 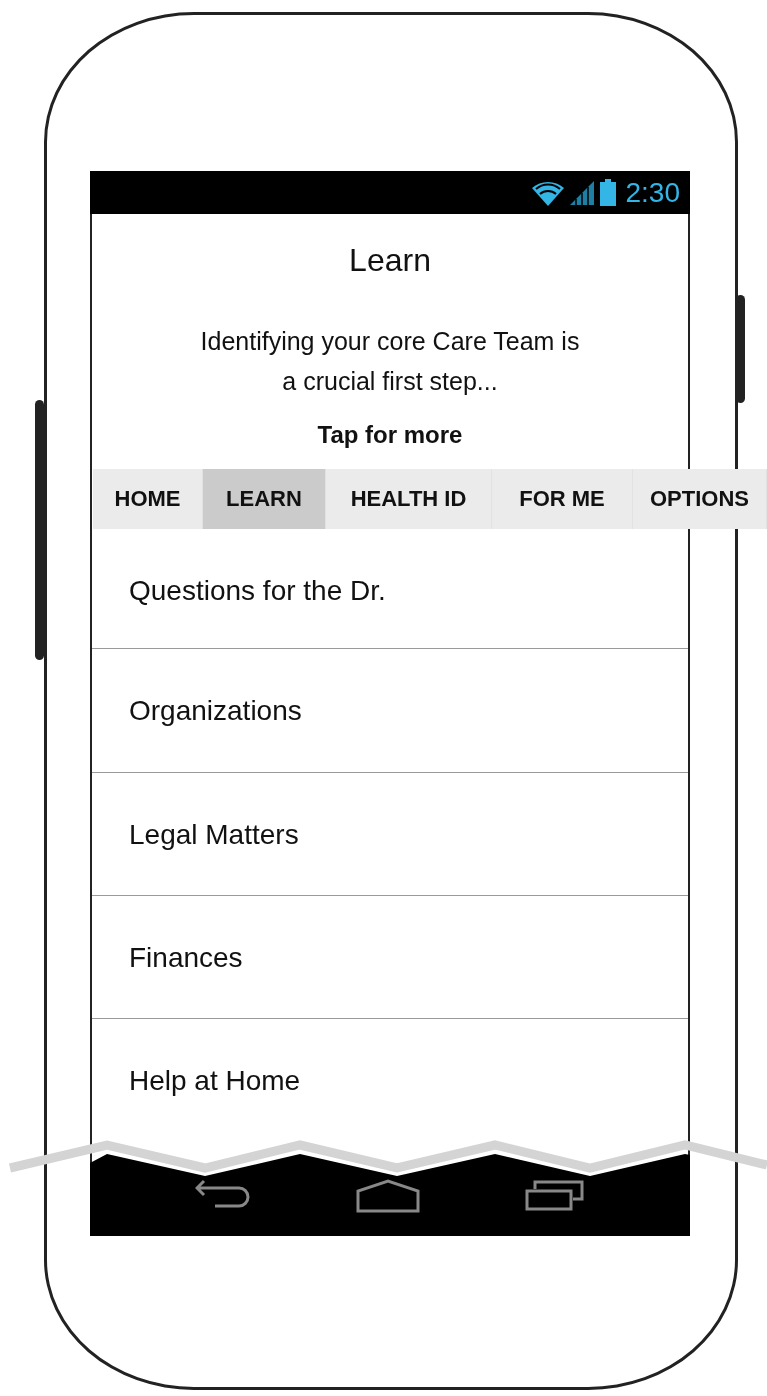 What do you see at coordinates (390, 260) in the screenshot?
I see `page-title: Learn` at bounding box center [390, 260].